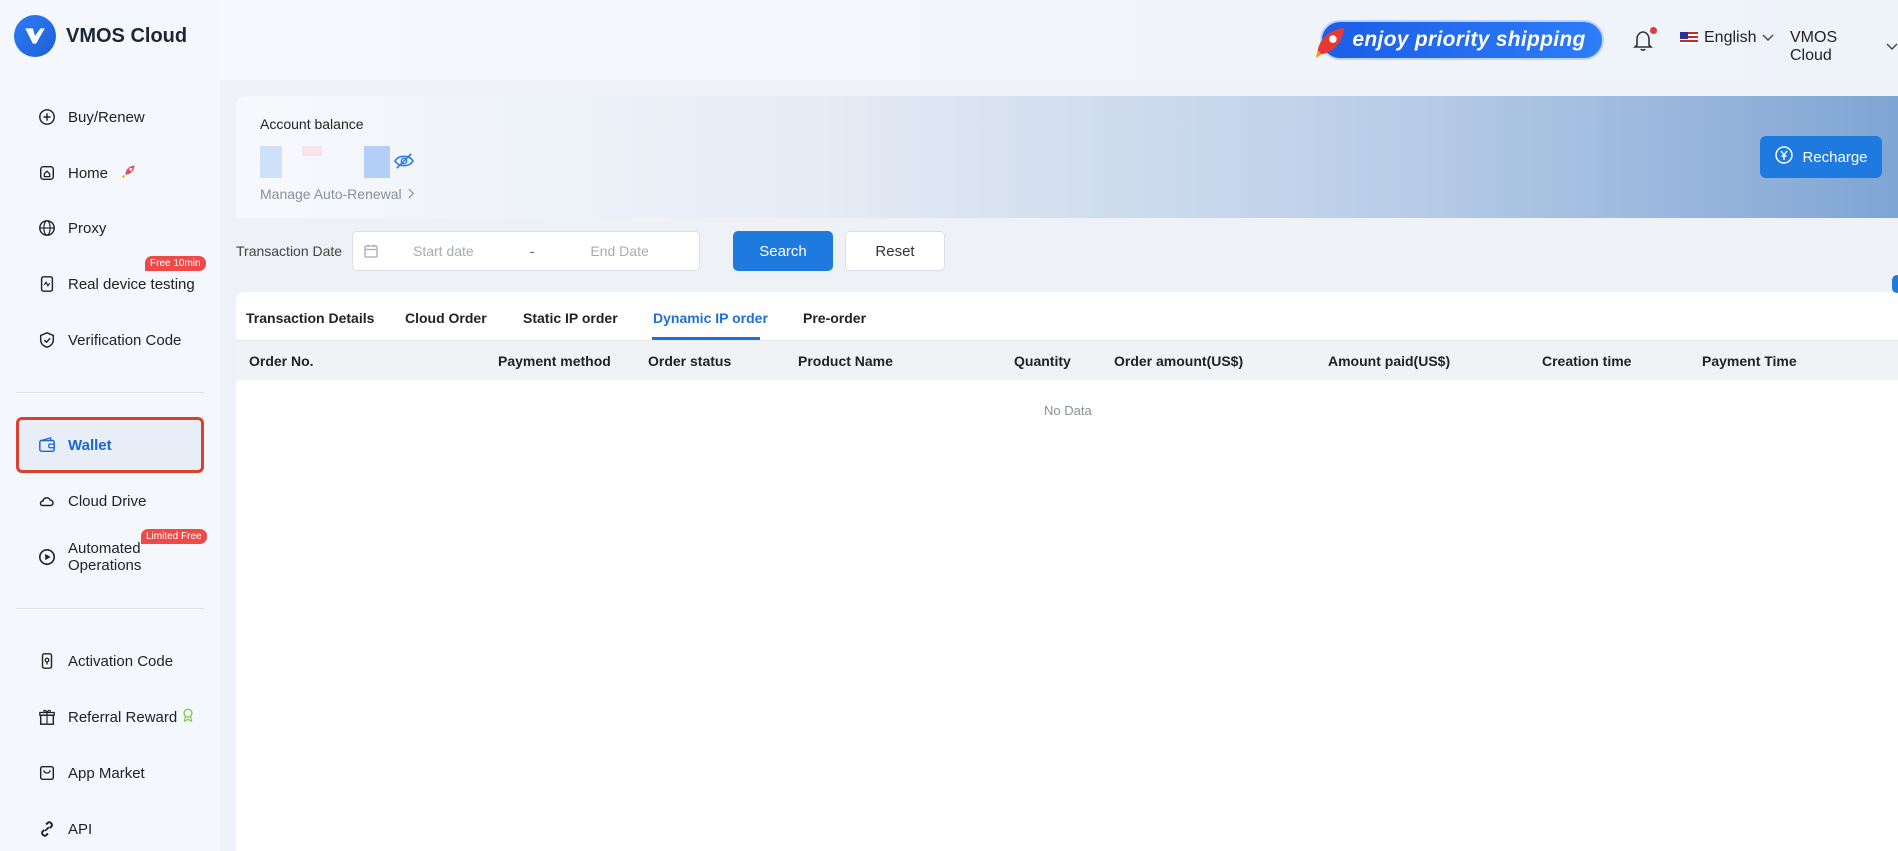  What do you see at coordinates (310, 318) in the screenshot?
I see `tab-transaction-details: Transaction Details` at bounding box center [310, 318].